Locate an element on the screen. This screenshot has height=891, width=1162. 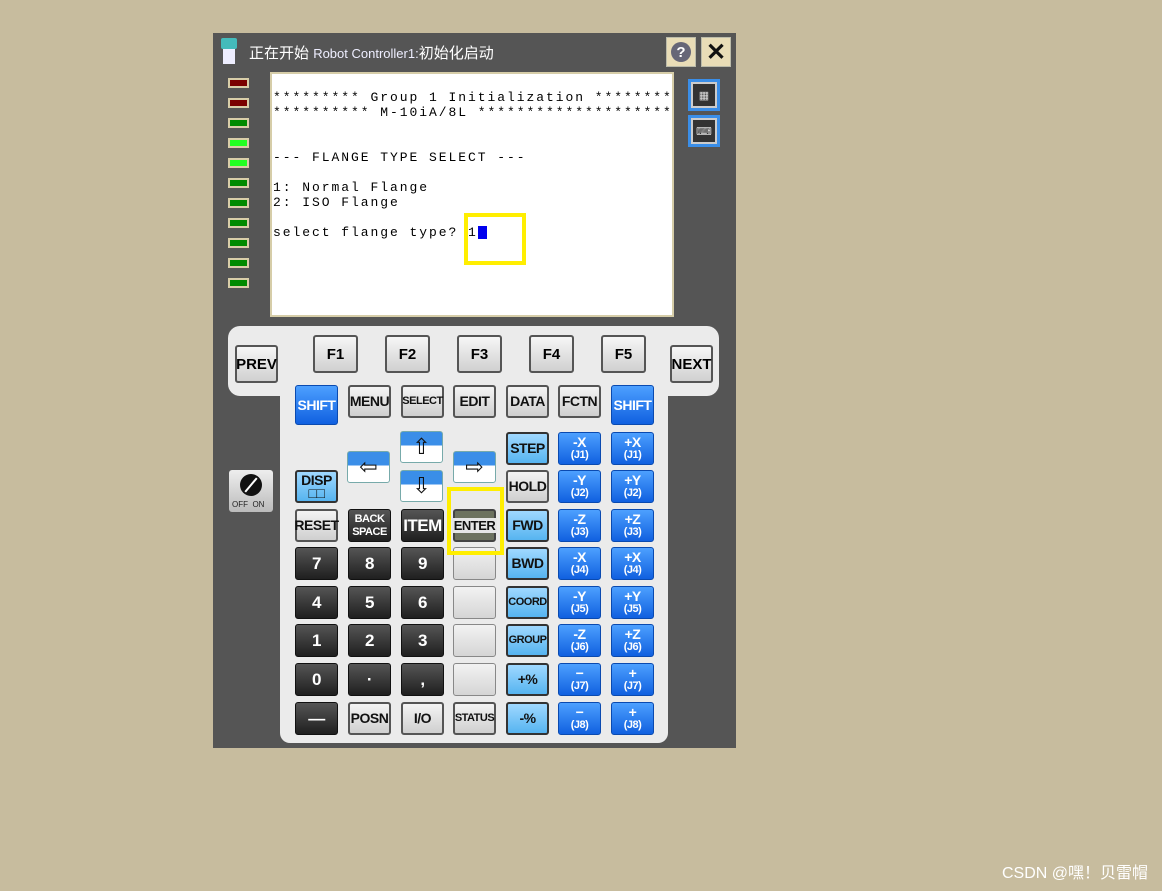
help-button: ? is located at coordinates (681, 52).